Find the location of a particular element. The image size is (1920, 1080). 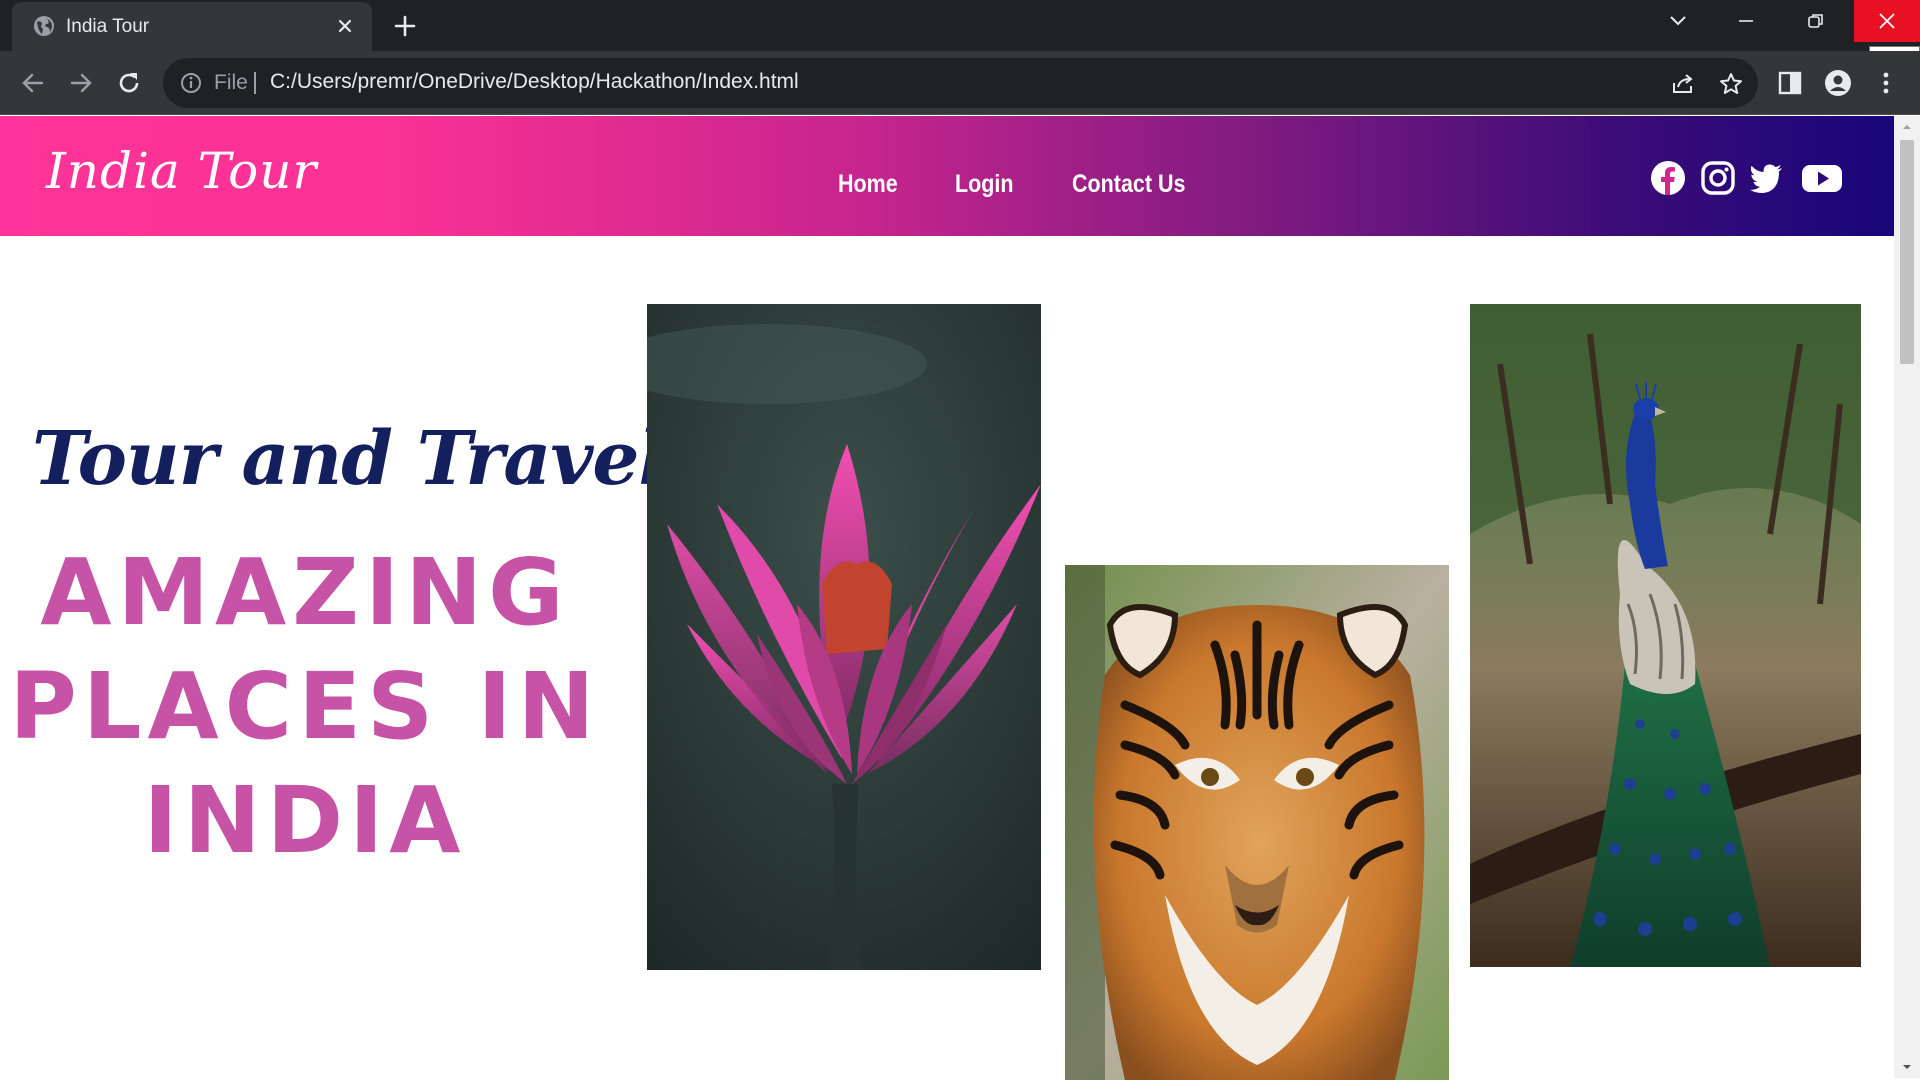

headline-line-3: INDIA is located at coordinates (305, 820).